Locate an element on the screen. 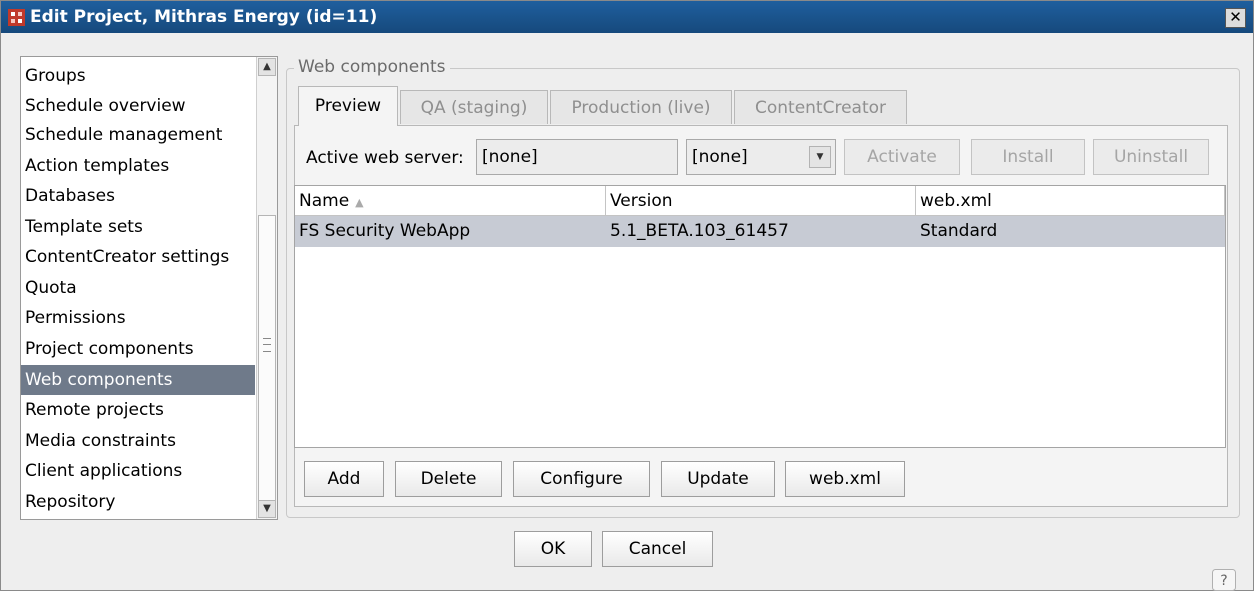 The width and height of the screenshot is (1254, 596). help-icon-graphic: ? is located at coordinates (1224, 580).